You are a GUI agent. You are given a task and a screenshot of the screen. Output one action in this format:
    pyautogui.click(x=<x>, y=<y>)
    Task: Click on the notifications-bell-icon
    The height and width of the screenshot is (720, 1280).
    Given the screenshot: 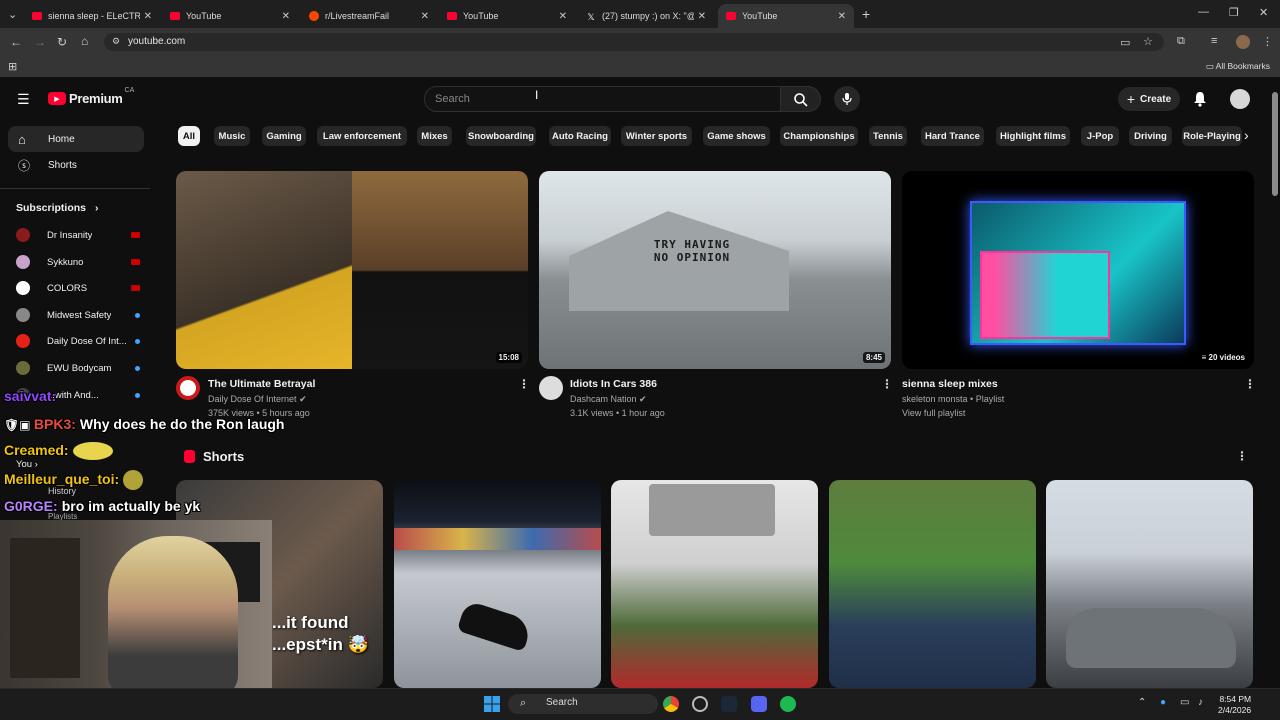 What is the action you would take?
    pyautogui.click(x=1200, y=99)
    